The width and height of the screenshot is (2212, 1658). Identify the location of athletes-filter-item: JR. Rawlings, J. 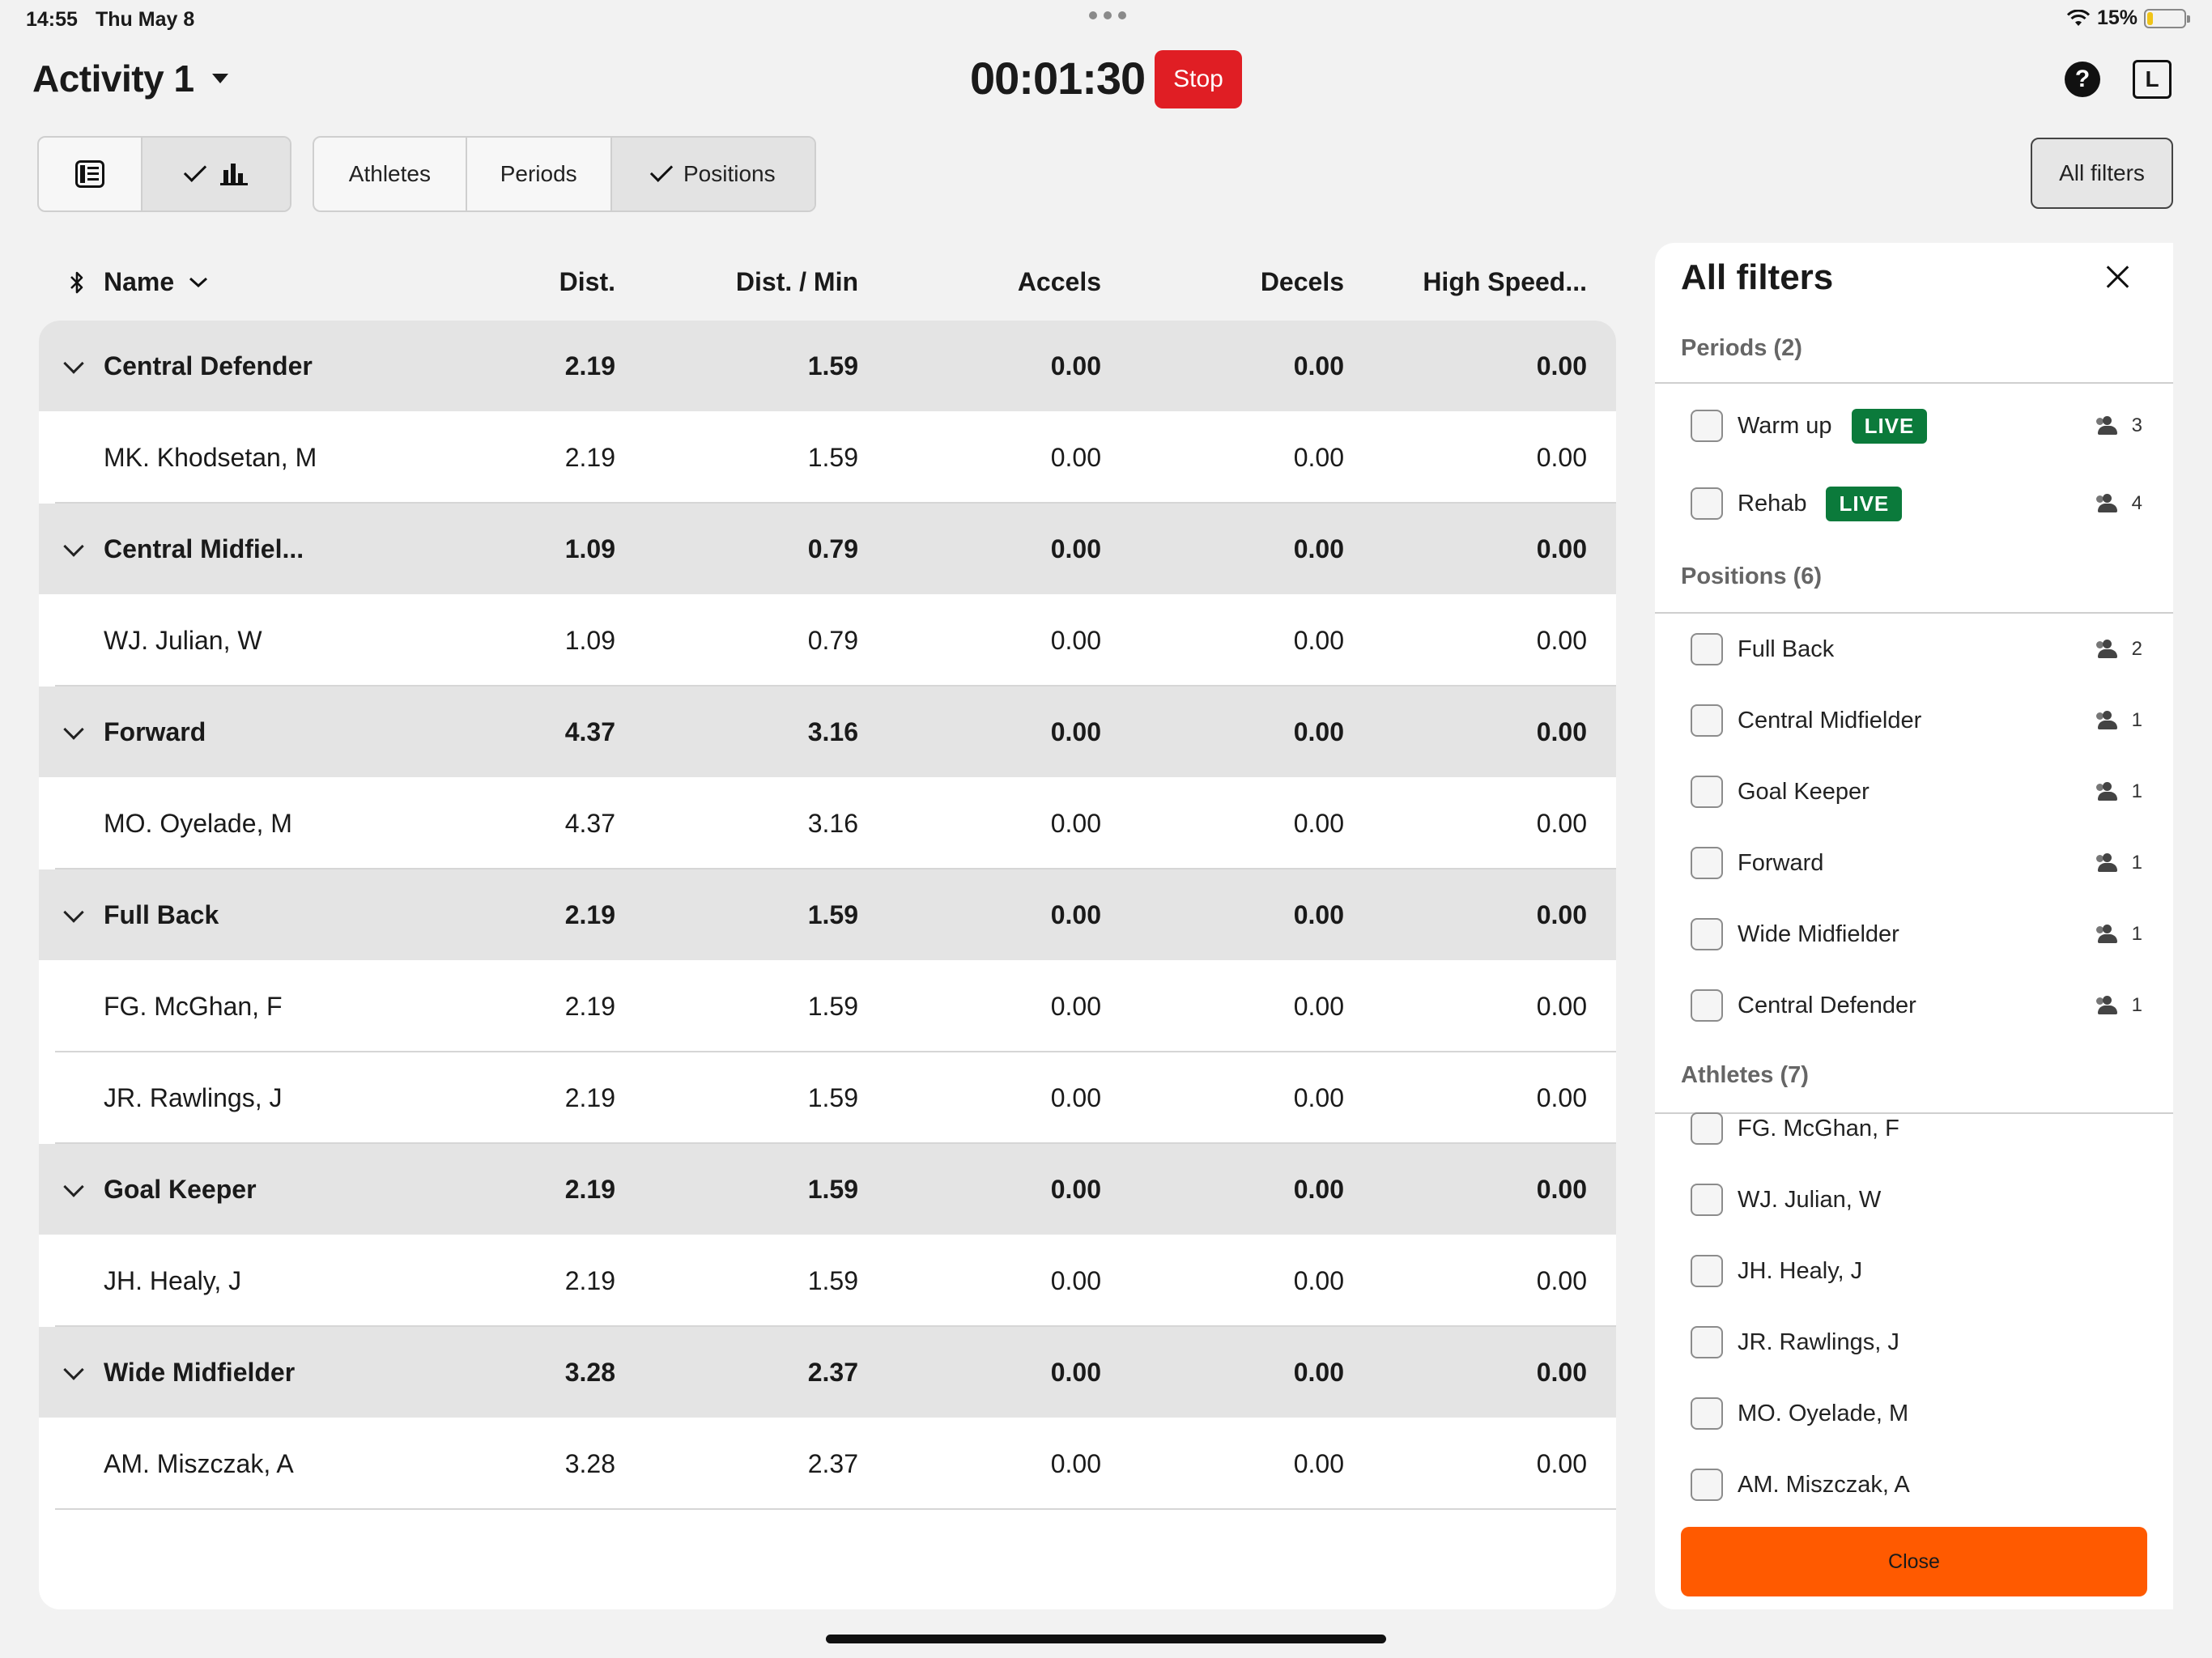
(1922, 1342).